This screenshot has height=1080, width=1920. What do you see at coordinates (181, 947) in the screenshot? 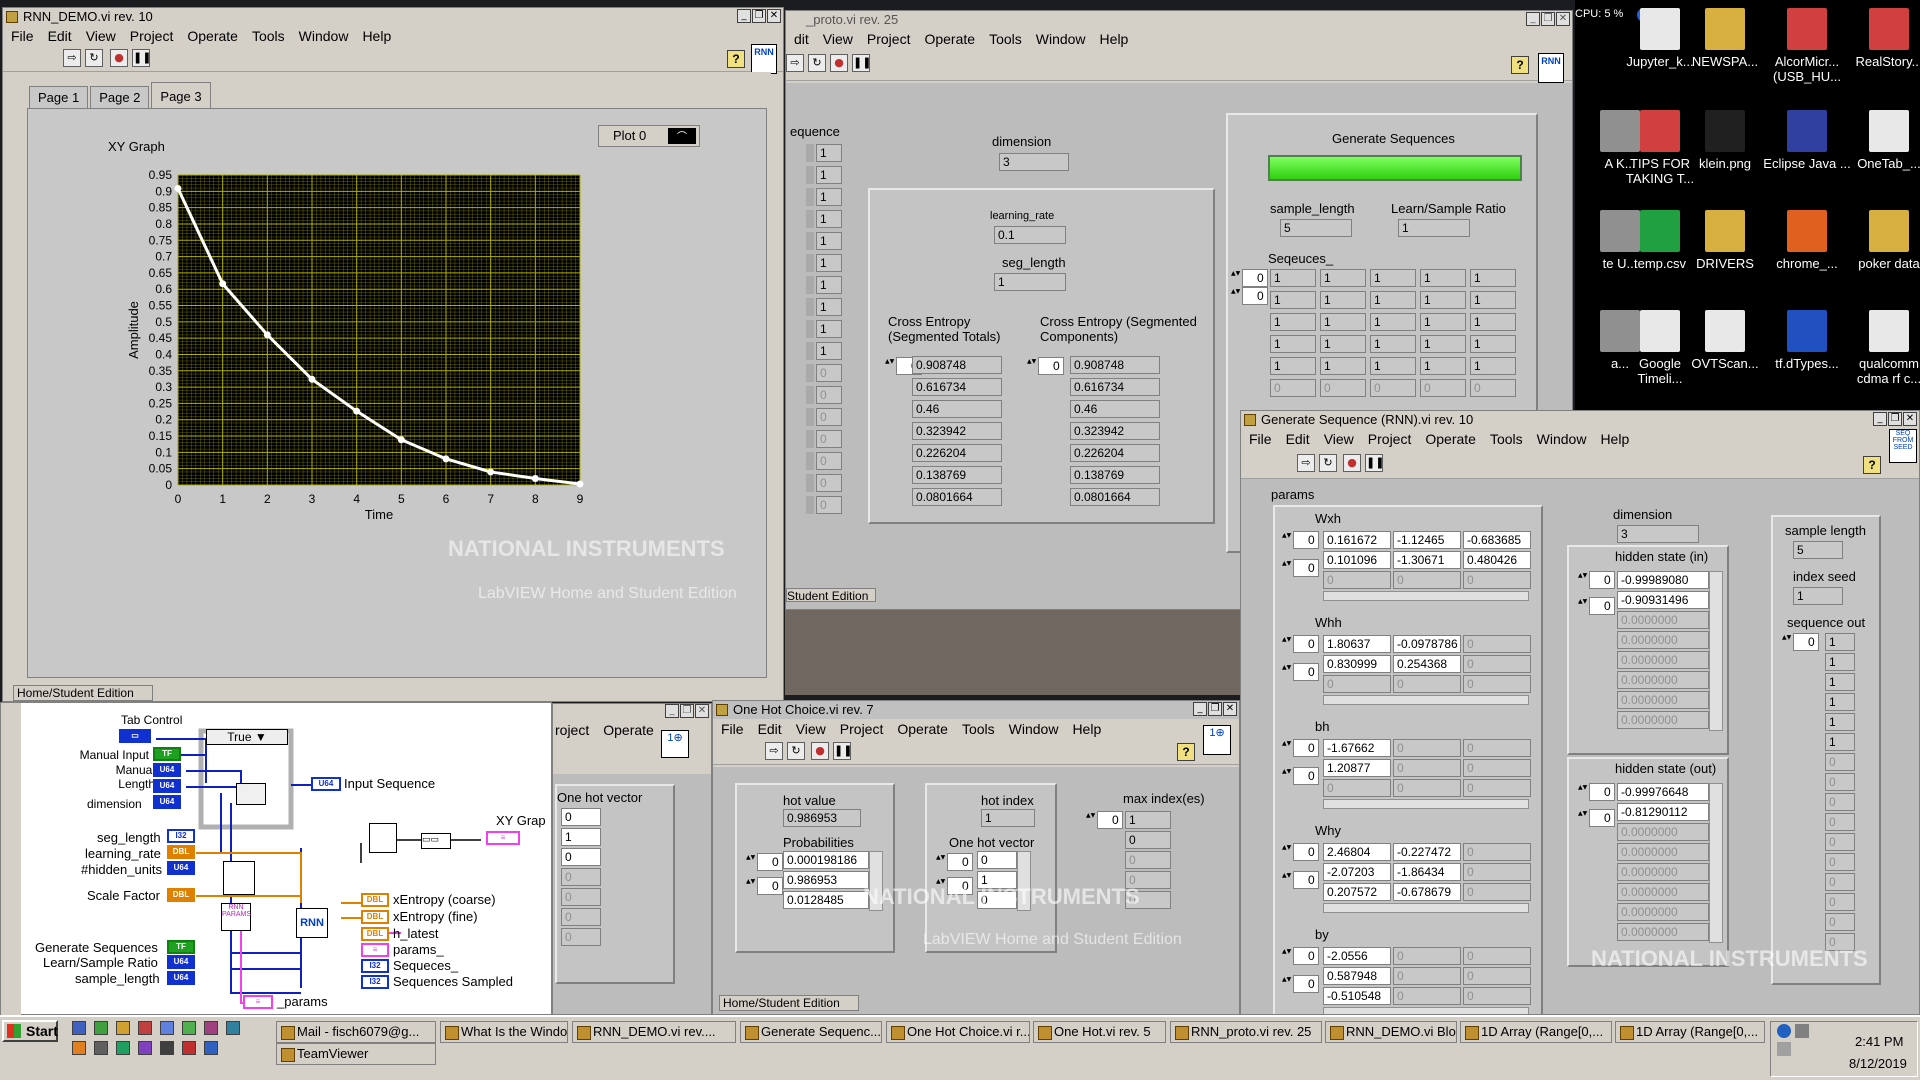
I see `gen-seq-terminal: TF` at bounding box center [181, 947].